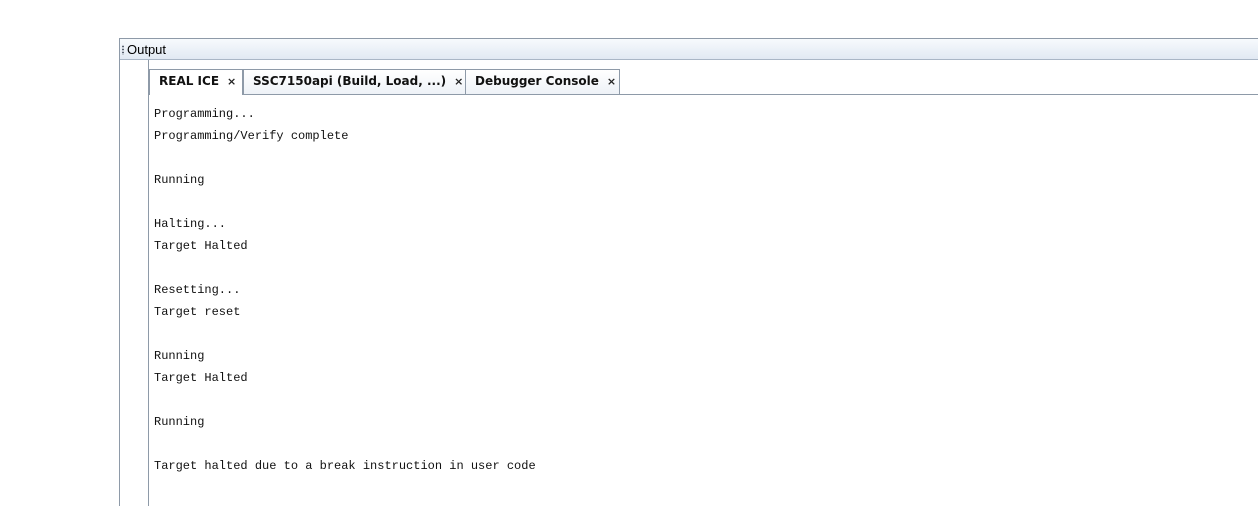  What do you see at coordinates (689, 49) in the screenshot?
I see `output-title-bar: Output` at bounding box center [689, 49].